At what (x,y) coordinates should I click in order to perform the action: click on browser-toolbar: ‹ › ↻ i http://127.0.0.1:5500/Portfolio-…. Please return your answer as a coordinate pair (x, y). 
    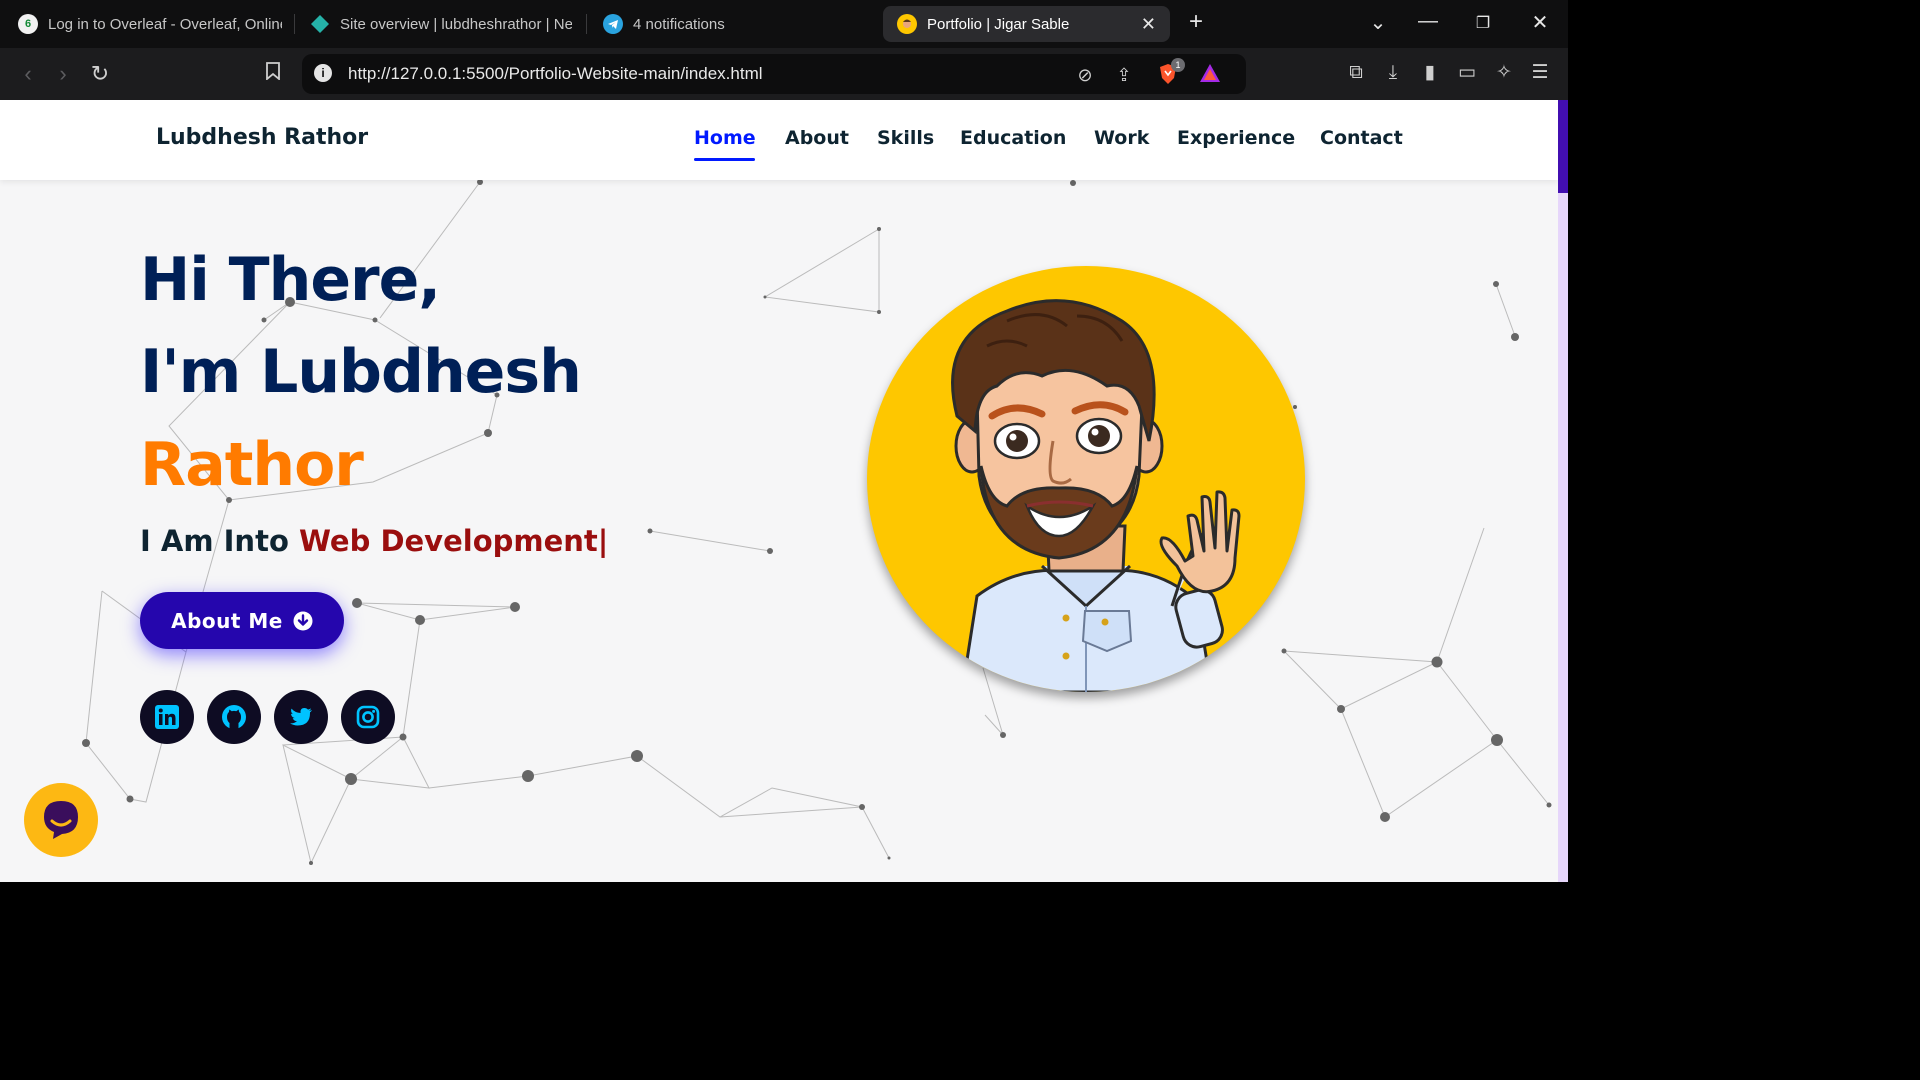
    Looking at the image, I should click on (784, 74).